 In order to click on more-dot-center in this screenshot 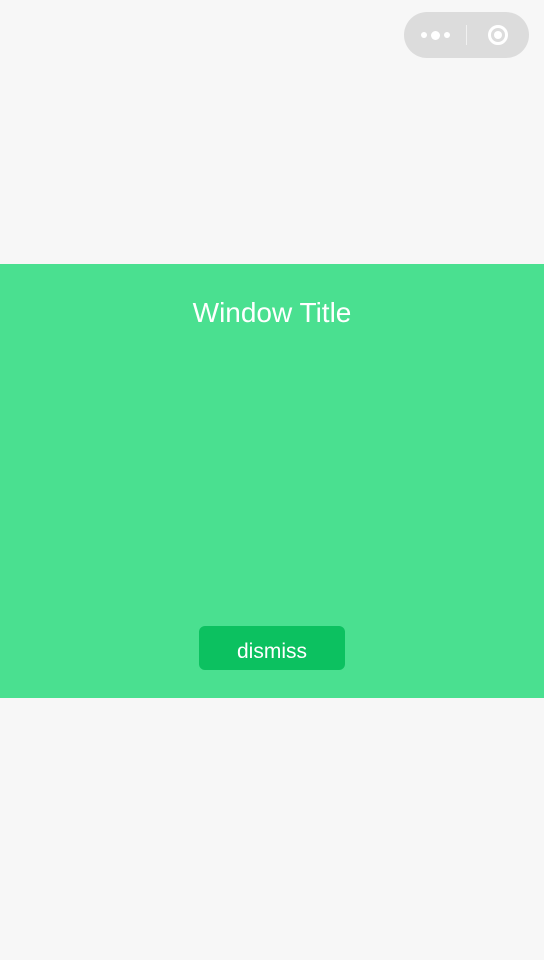, I will do `click(435, 35)`.